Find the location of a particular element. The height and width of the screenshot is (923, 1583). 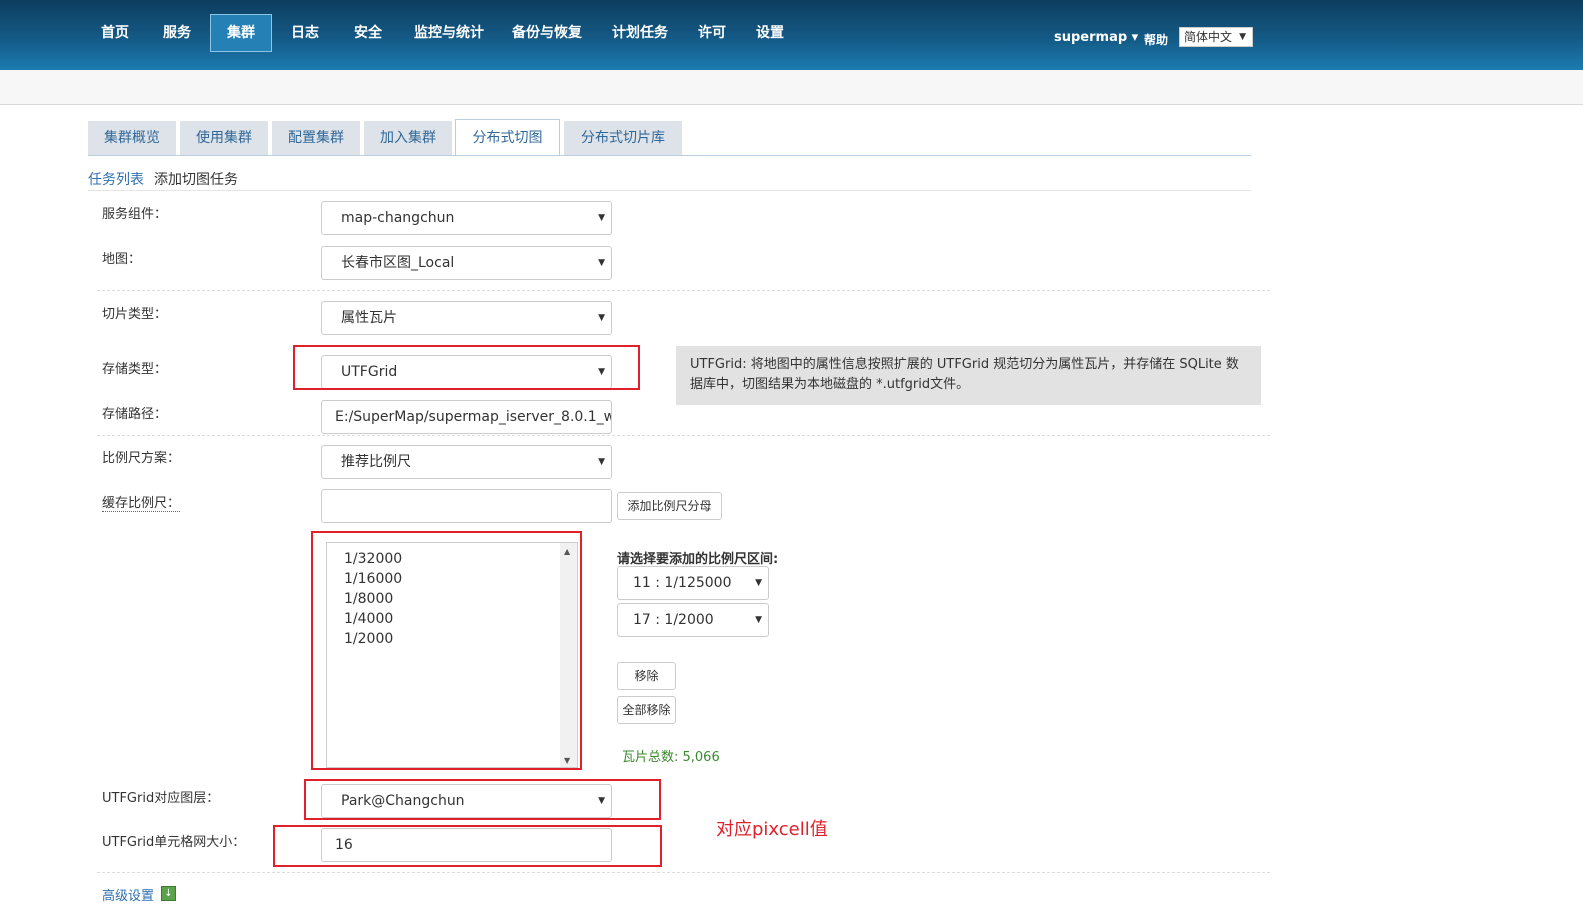

range-to-select: 17 : 1/2000 ▼ is located at coordinates (693, 620).